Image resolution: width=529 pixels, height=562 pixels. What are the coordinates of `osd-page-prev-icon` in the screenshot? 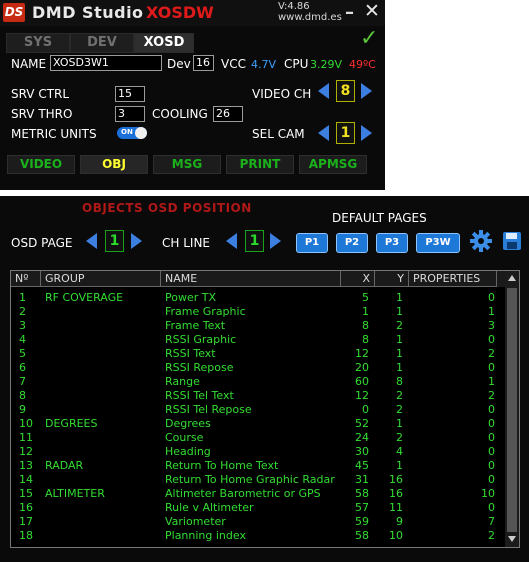 It's located at (91, 241).